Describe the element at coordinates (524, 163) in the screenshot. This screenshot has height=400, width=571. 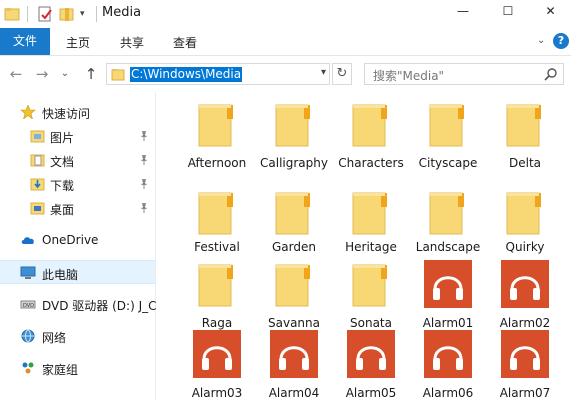
I see `file-name: Delta` at that location.